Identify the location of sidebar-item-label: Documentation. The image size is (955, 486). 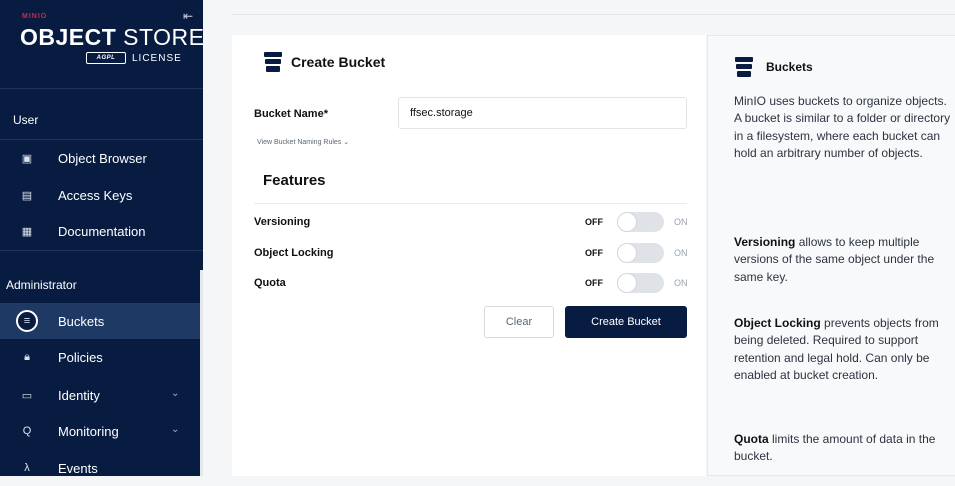
(102, 231).